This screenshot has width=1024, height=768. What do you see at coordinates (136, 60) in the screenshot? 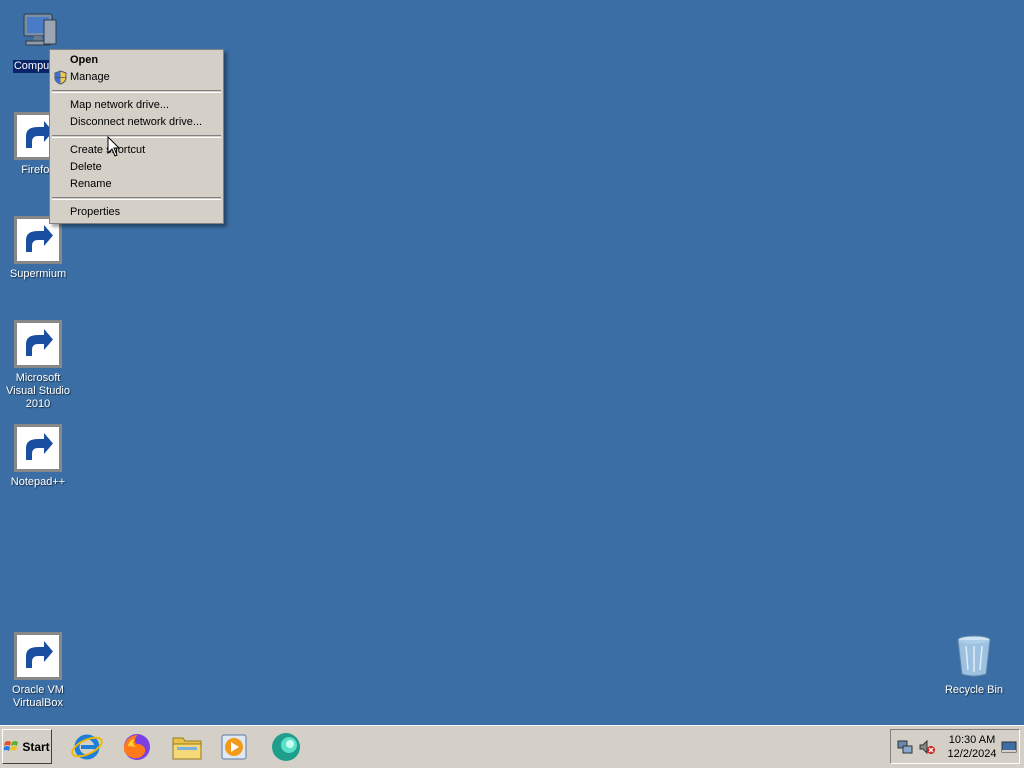
I see `menu-item-open: Open` at bounding box center [136, 60].